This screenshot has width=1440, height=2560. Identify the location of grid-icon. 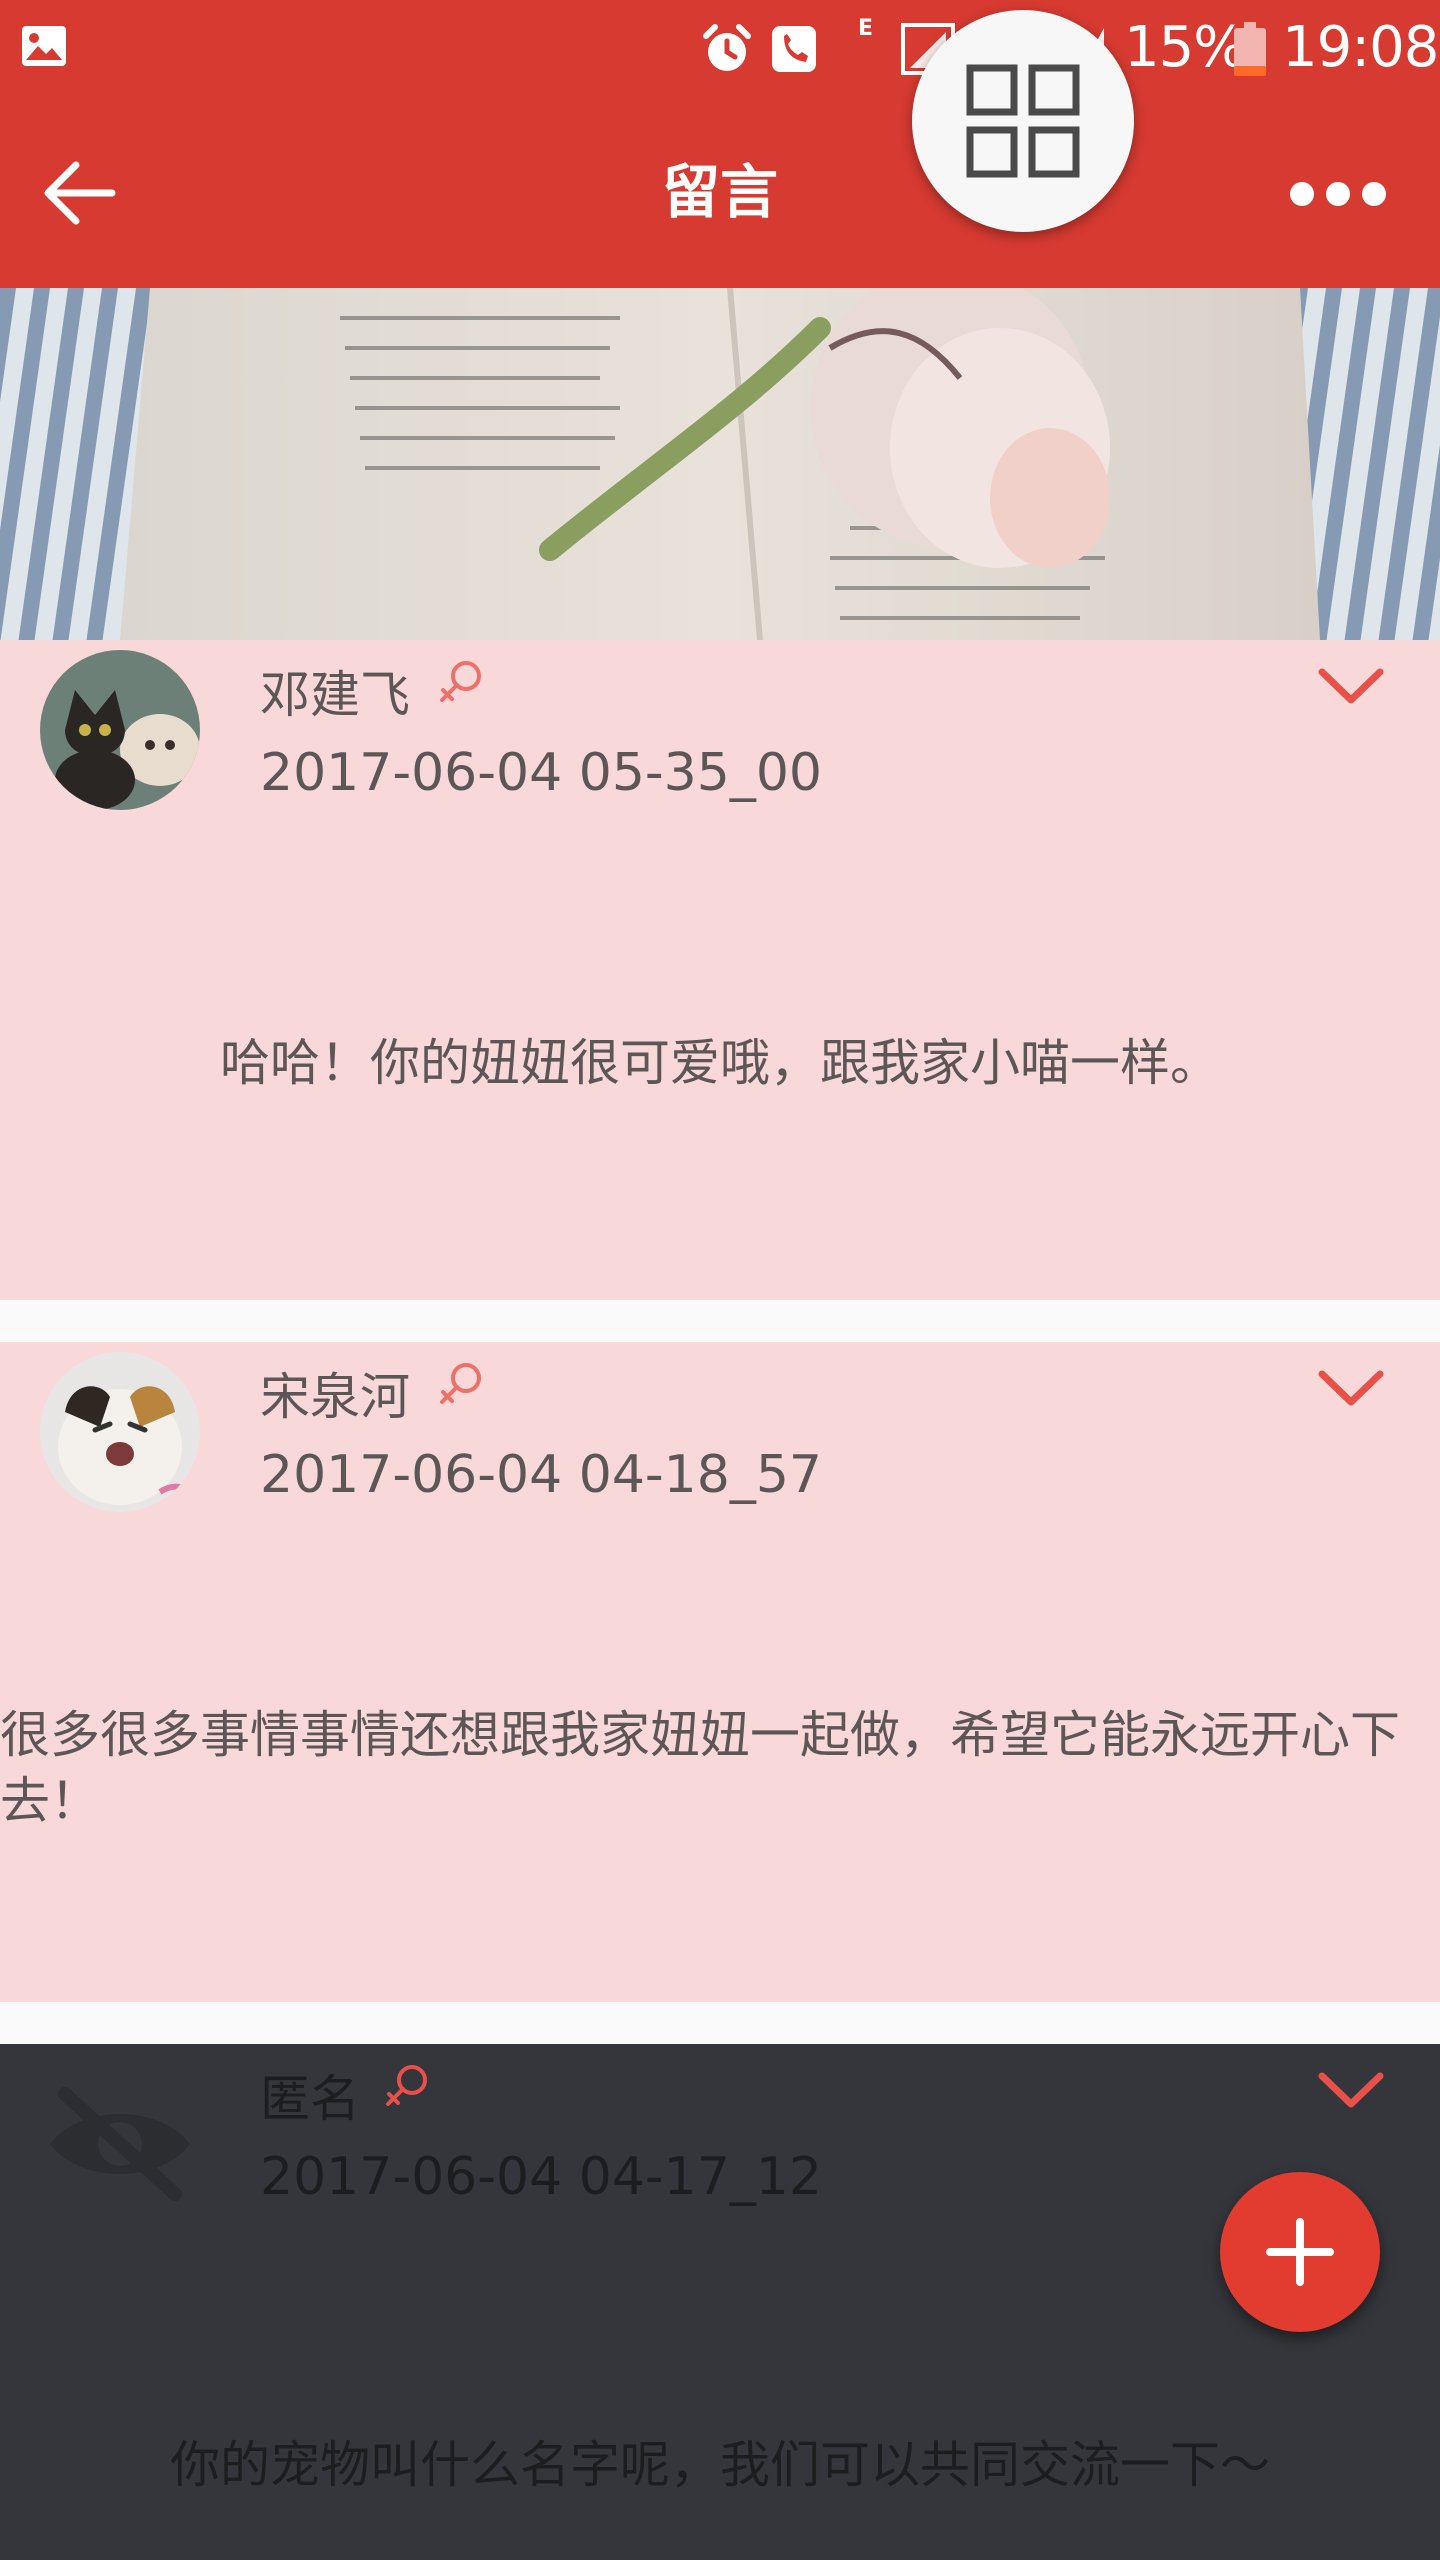
(1023, 121).